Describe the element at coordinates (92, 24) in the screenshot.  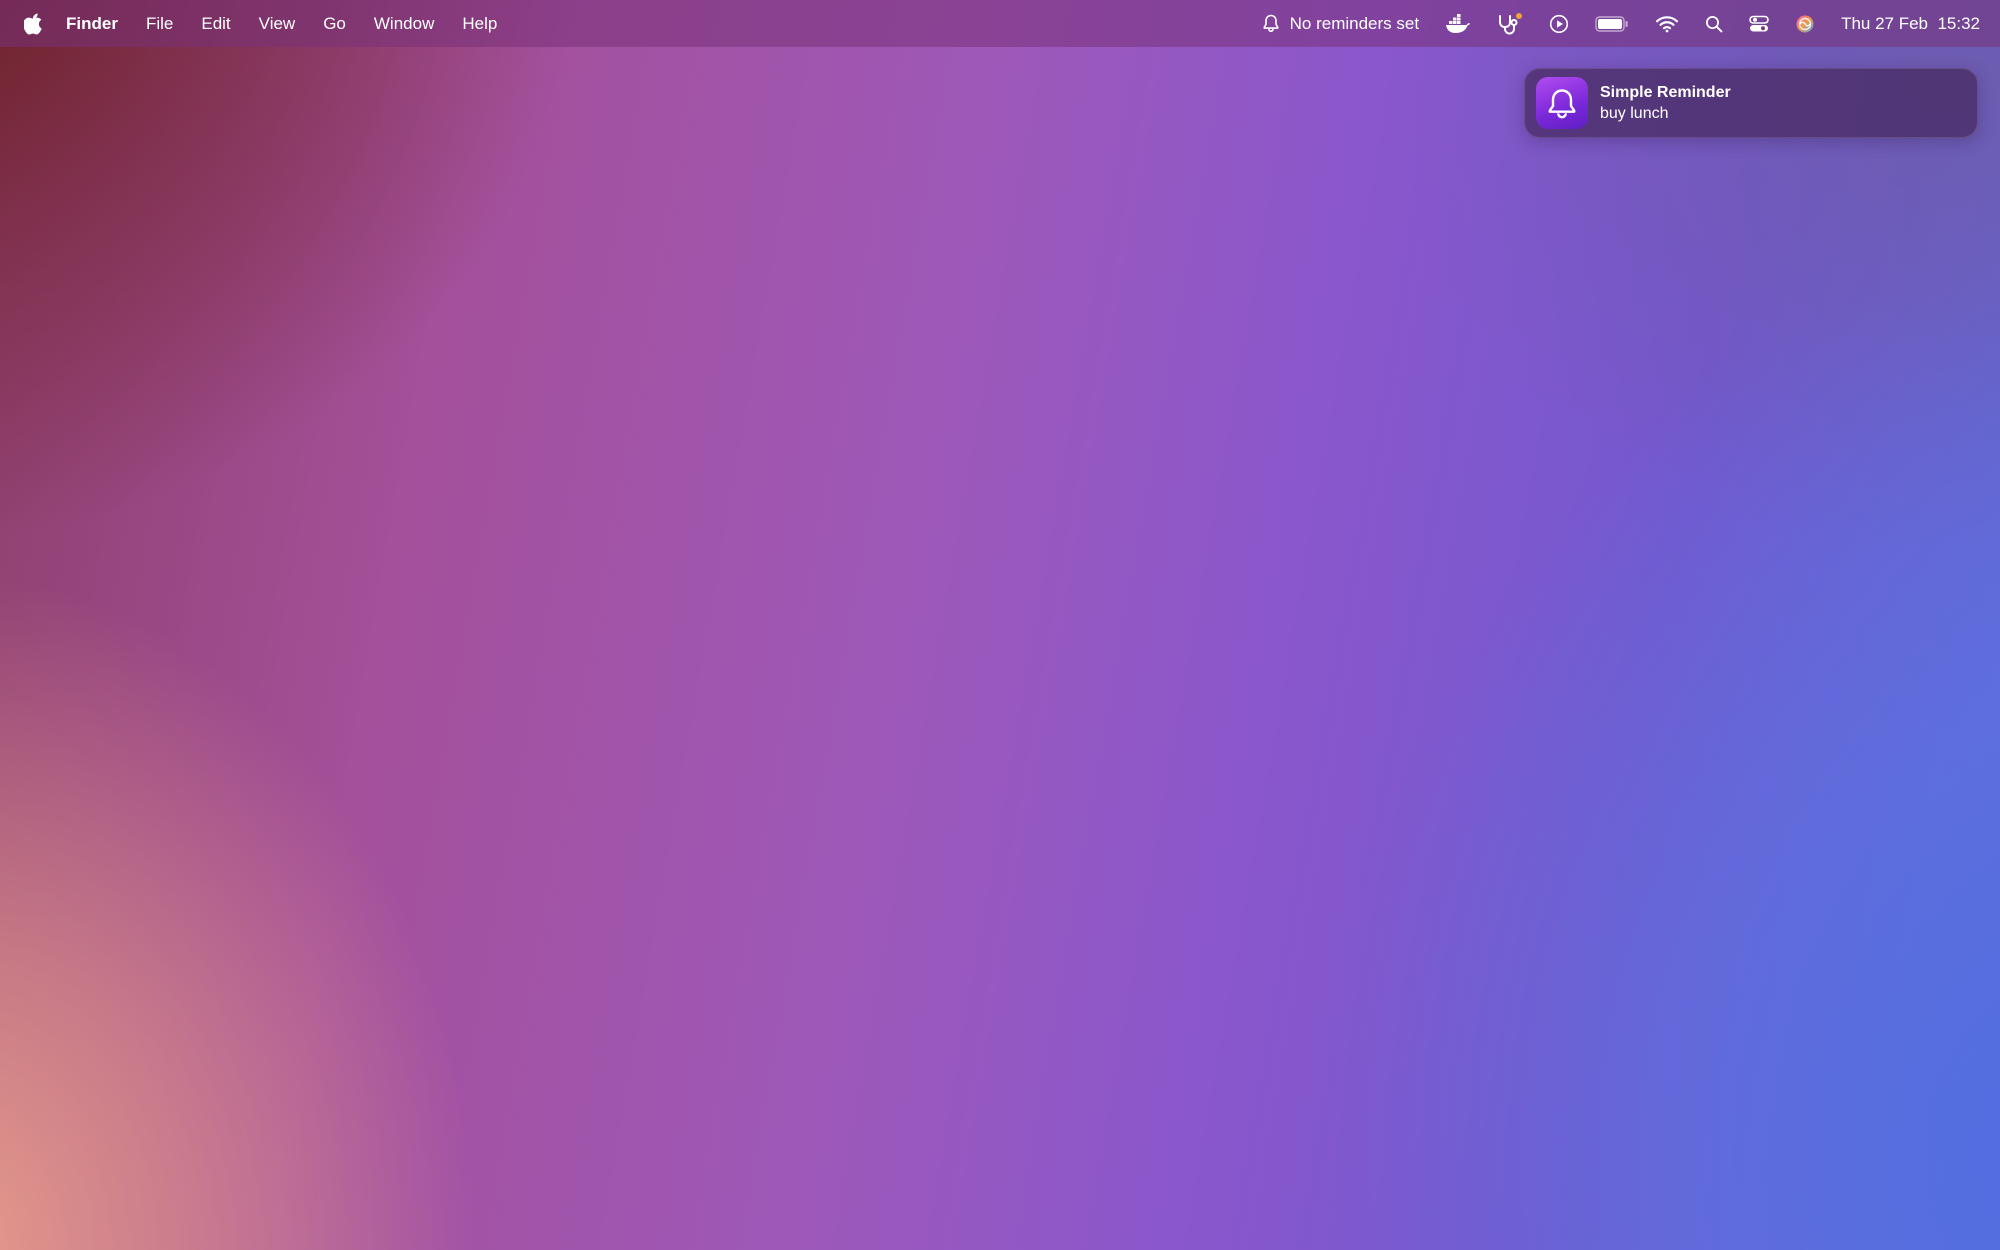
I see `menu-app-finder: Finder` at that location.